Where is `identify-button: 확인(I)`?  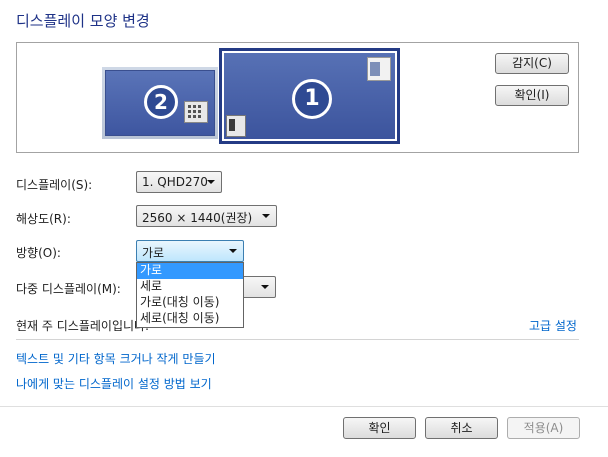 identify-button: 확인(I) is located at coordinates (532, 95).